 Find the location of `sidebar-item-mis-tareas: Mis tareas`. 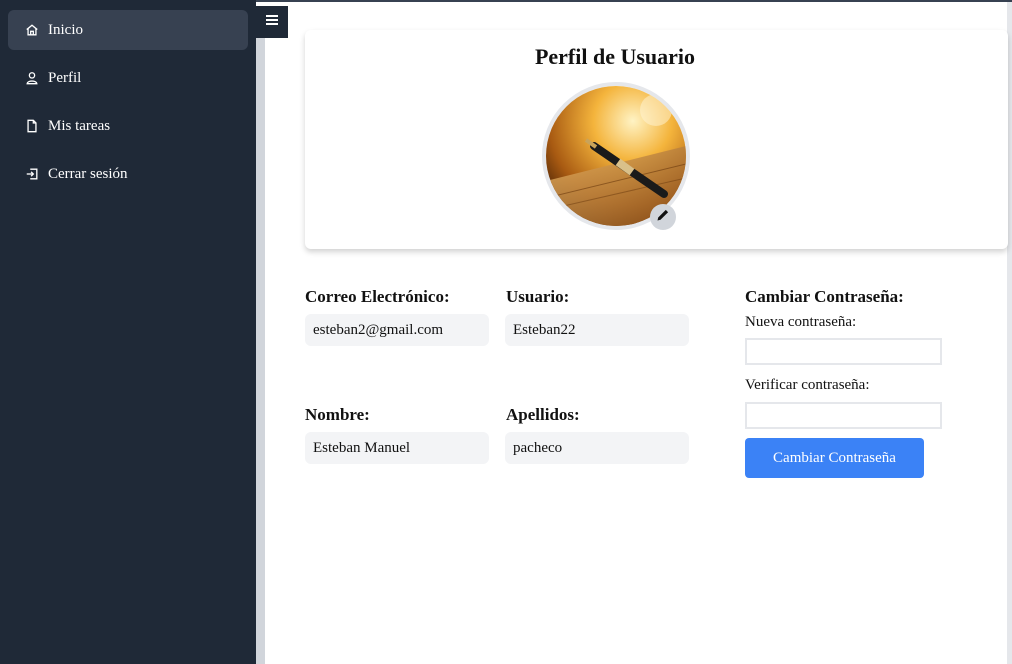

sidebar-item-mis-tareas: Mis tareas is located at coordinates (128, 126).